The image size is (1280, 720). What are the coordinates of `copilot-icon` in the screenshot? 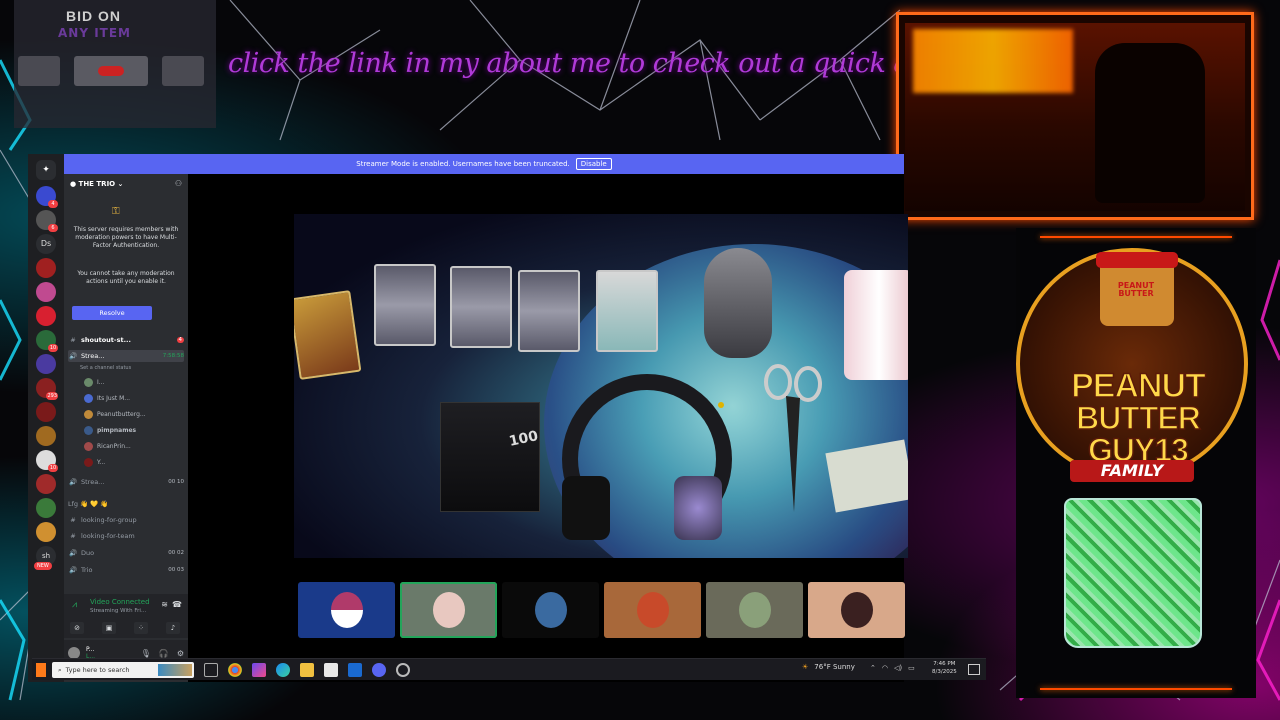 It's located at (259, 670).